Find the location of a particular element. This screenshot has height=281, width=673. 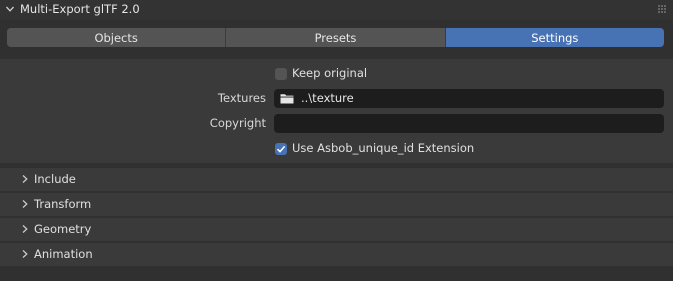

subpanel-transform-label: Transform is located at coordinates (63, 204).